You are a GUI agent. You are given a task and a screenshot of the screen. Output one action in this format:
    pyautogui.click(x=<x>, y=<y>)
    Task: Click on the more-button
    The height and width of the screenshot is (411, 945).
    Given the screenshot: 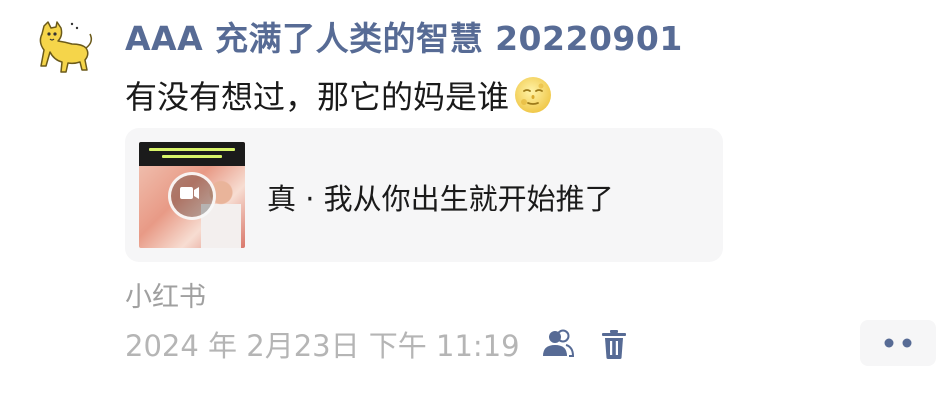 What is the action you would take?
    pyautogui.click(x=898, y=343)
    